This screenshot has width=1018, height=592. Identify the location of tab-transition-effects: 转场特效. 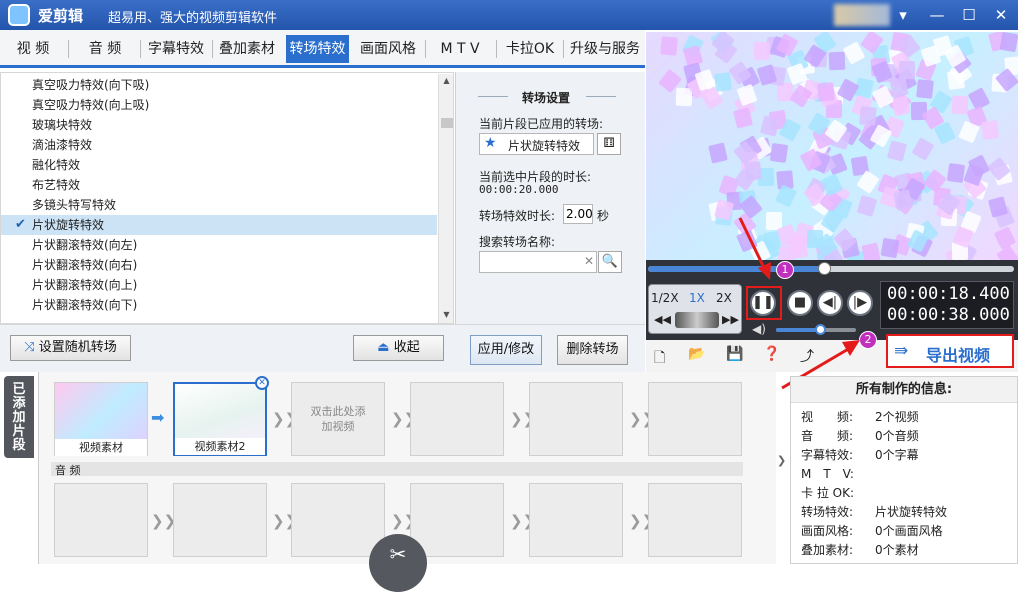
(317, 49).